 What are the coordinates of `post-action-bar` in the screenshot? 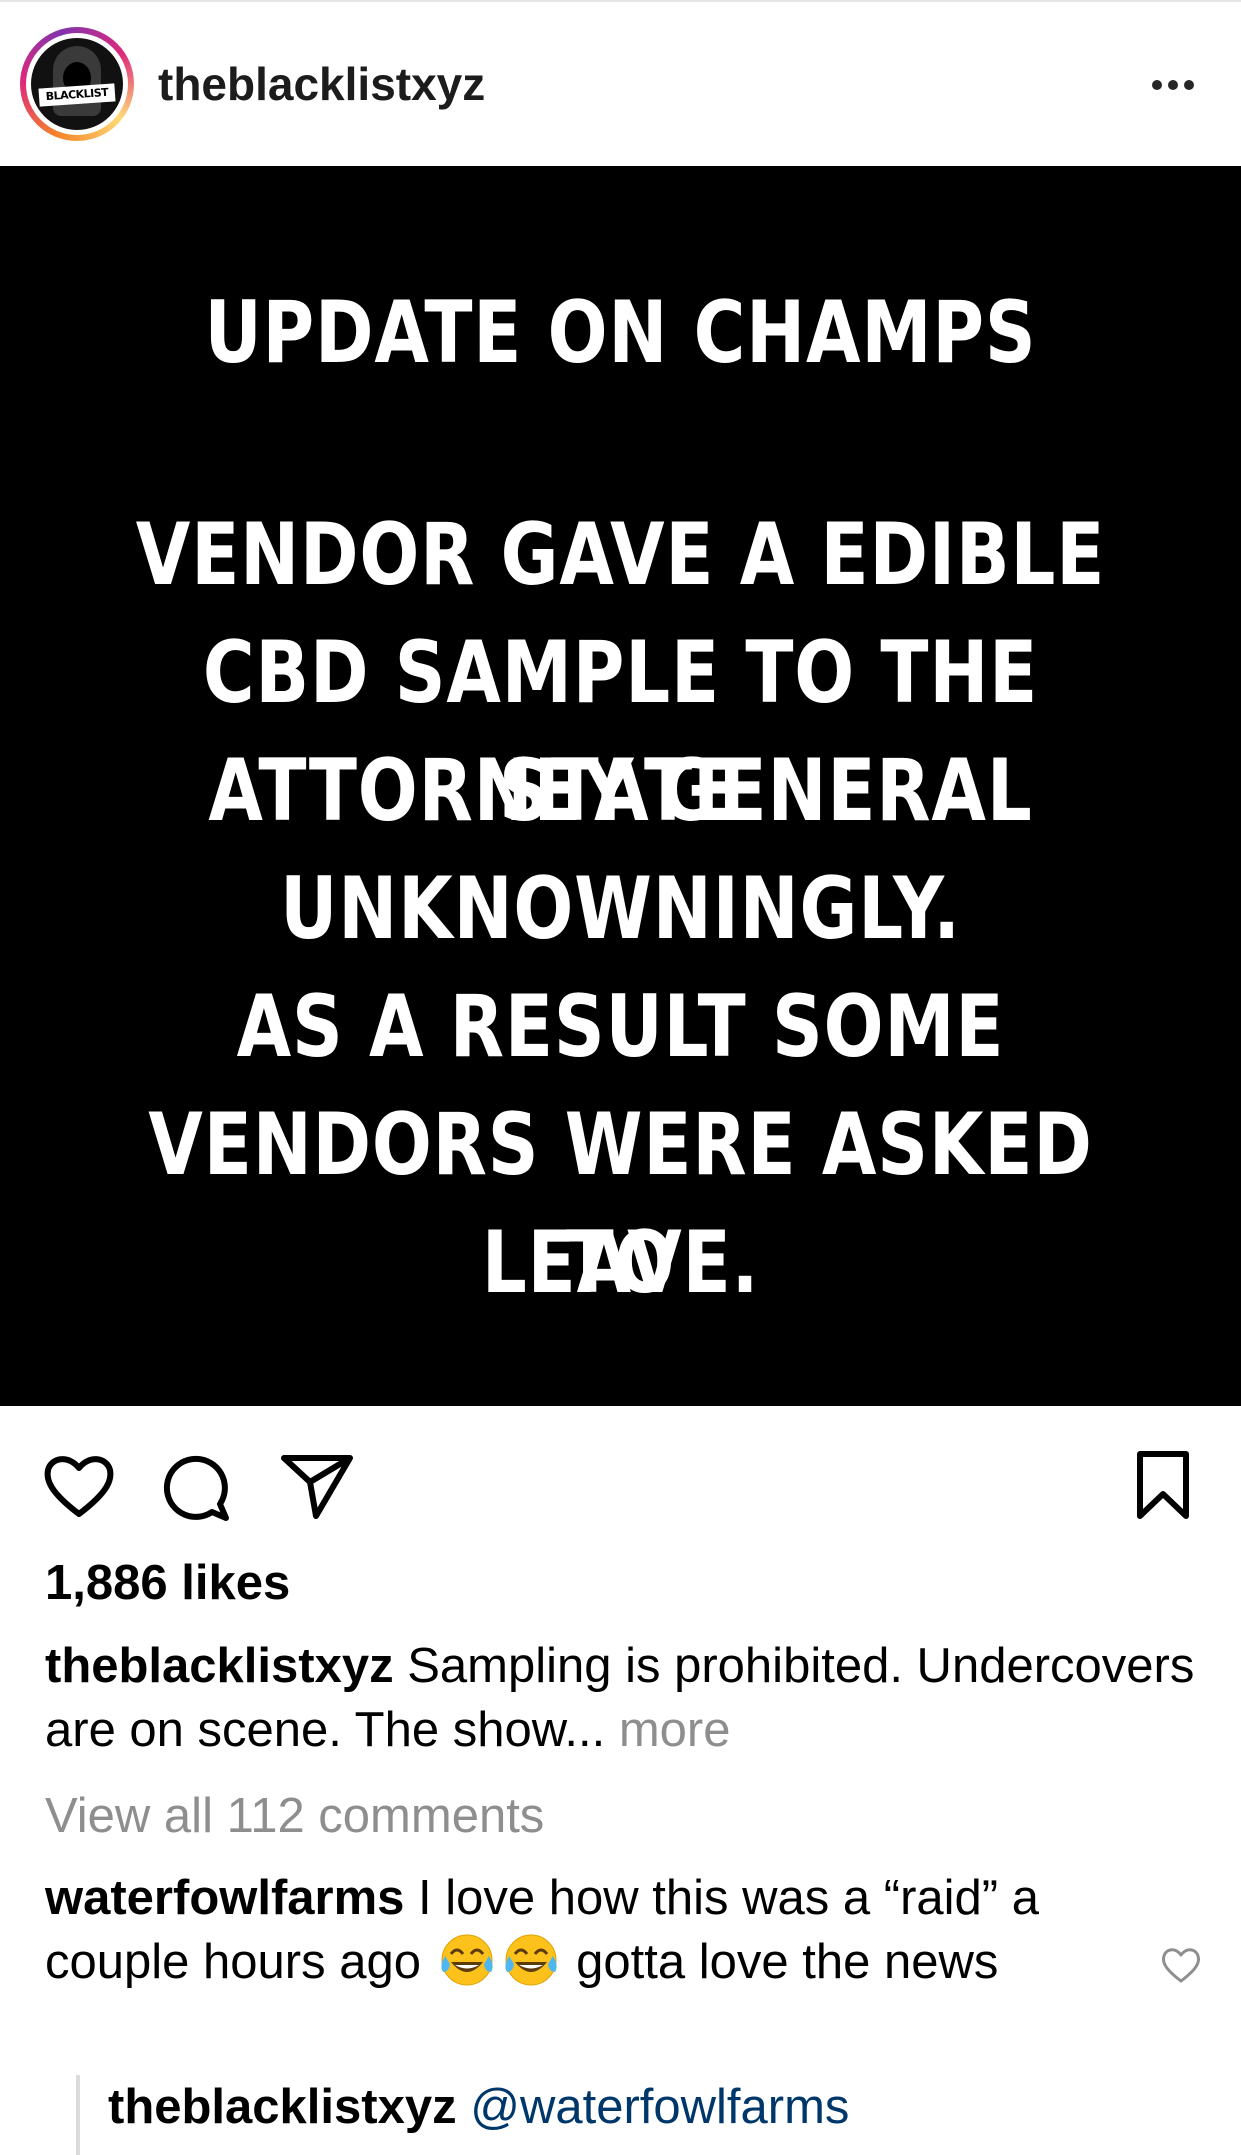 It's located at (620, 1476).